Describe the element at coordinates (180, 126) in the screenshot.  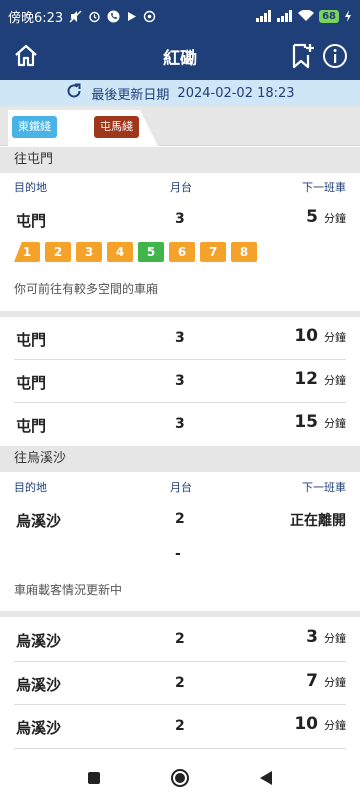
I see `line-tabs: 東鐵綫 屯馬綫` at that location.